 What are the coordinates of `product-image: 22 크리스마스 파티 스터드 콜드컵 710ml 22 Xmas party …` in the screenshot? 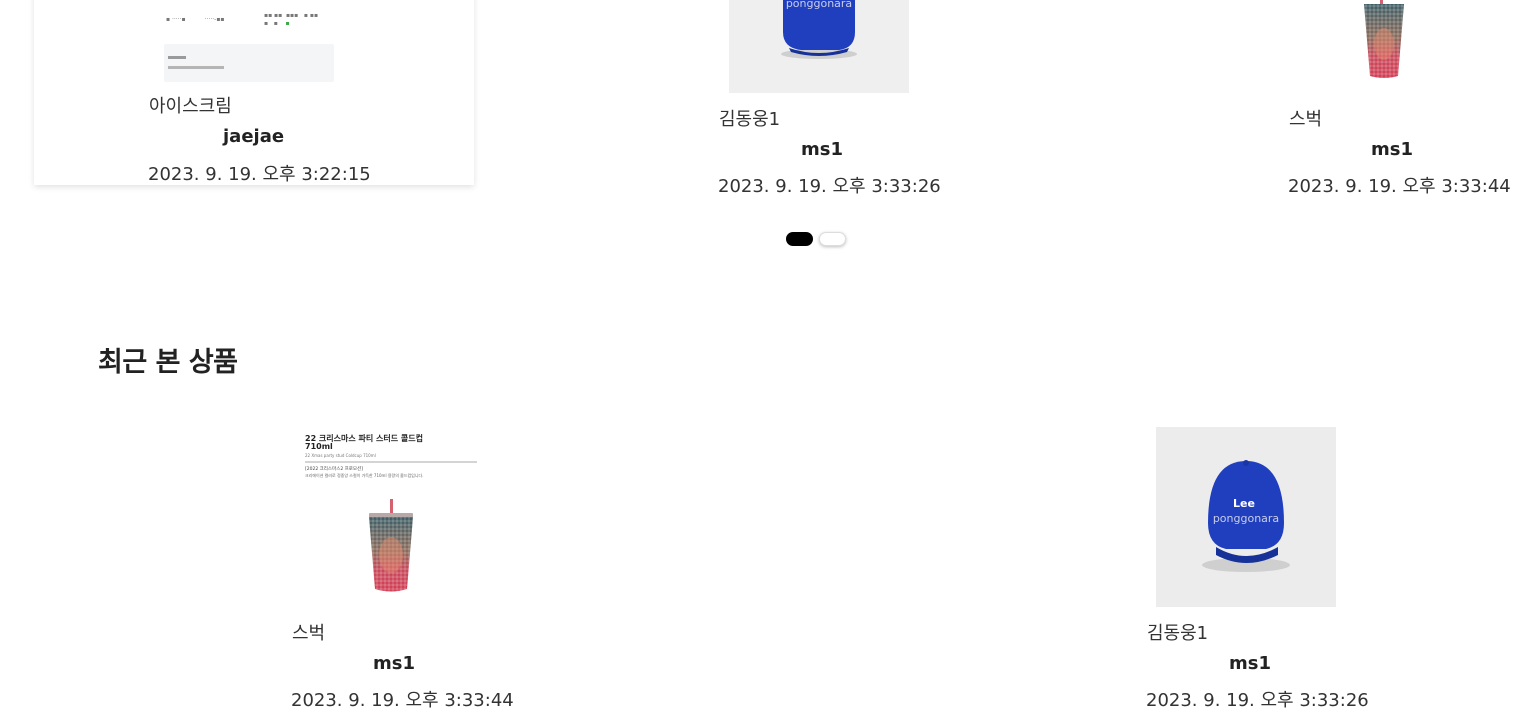 It's located at (393, 517).